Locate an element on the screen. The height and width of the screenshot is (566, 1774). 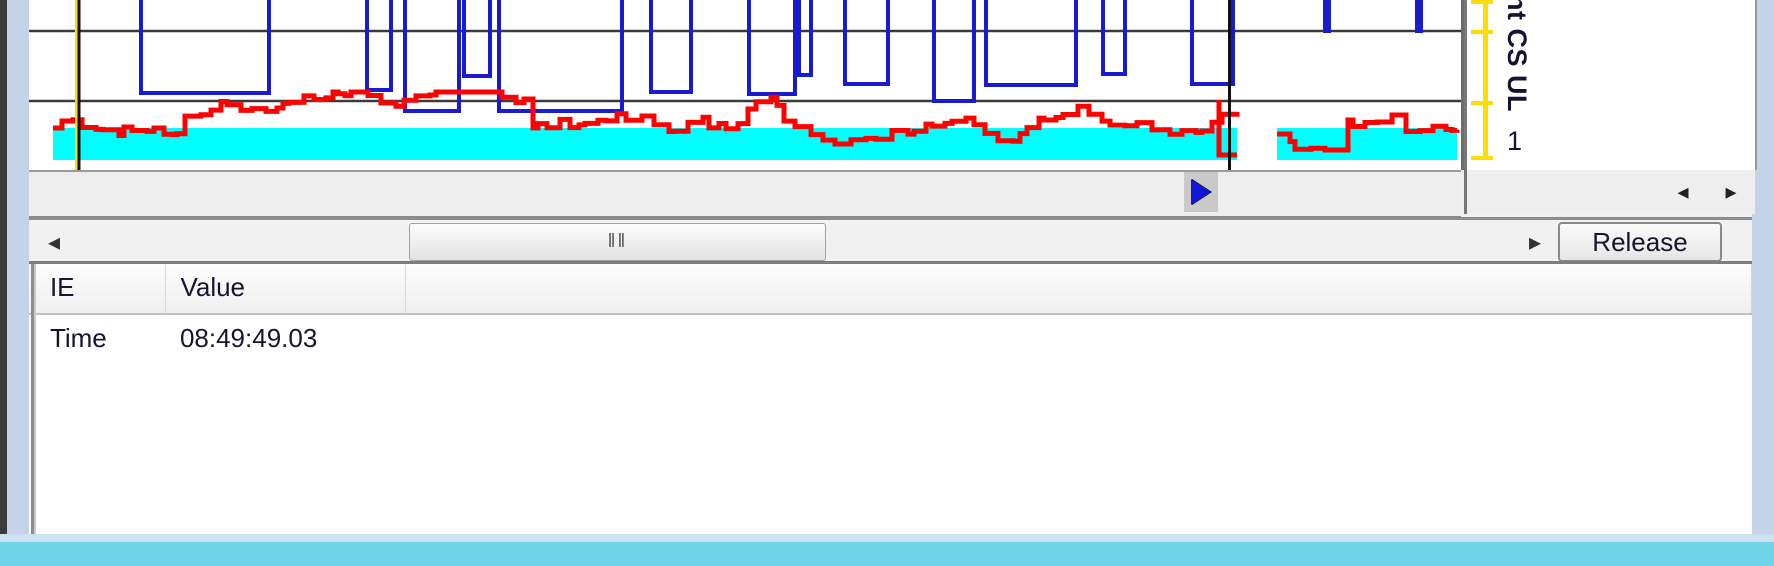
table-row: Time 08:49:49.03 is located at coordinates (894, 338).